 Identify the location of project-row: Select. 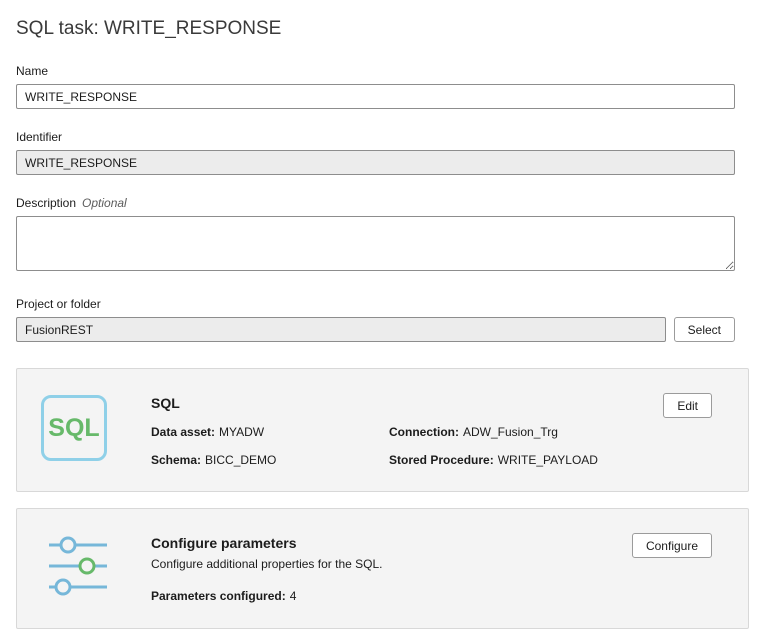
(375, 329).